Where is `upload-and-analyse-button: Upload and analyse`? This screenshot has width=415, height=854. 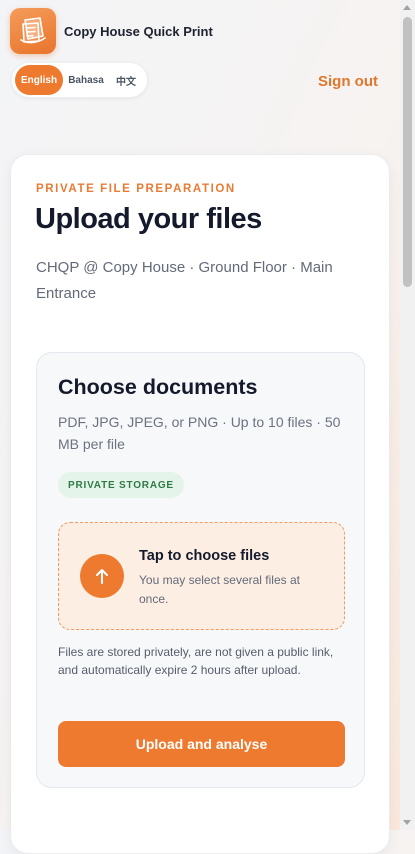 upload-and-analyse-button: Upload and analyse is located at coordinates (201, 744).